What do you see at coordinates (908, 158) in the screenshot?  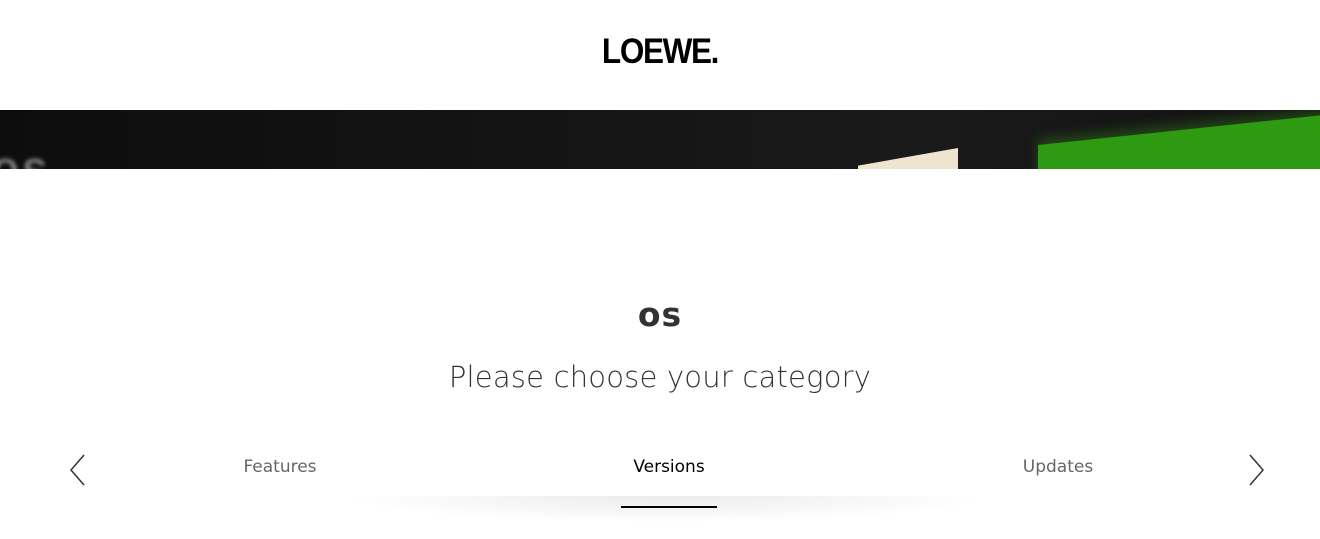 I see `hero-card-shape` at bounding box center [908, 158].